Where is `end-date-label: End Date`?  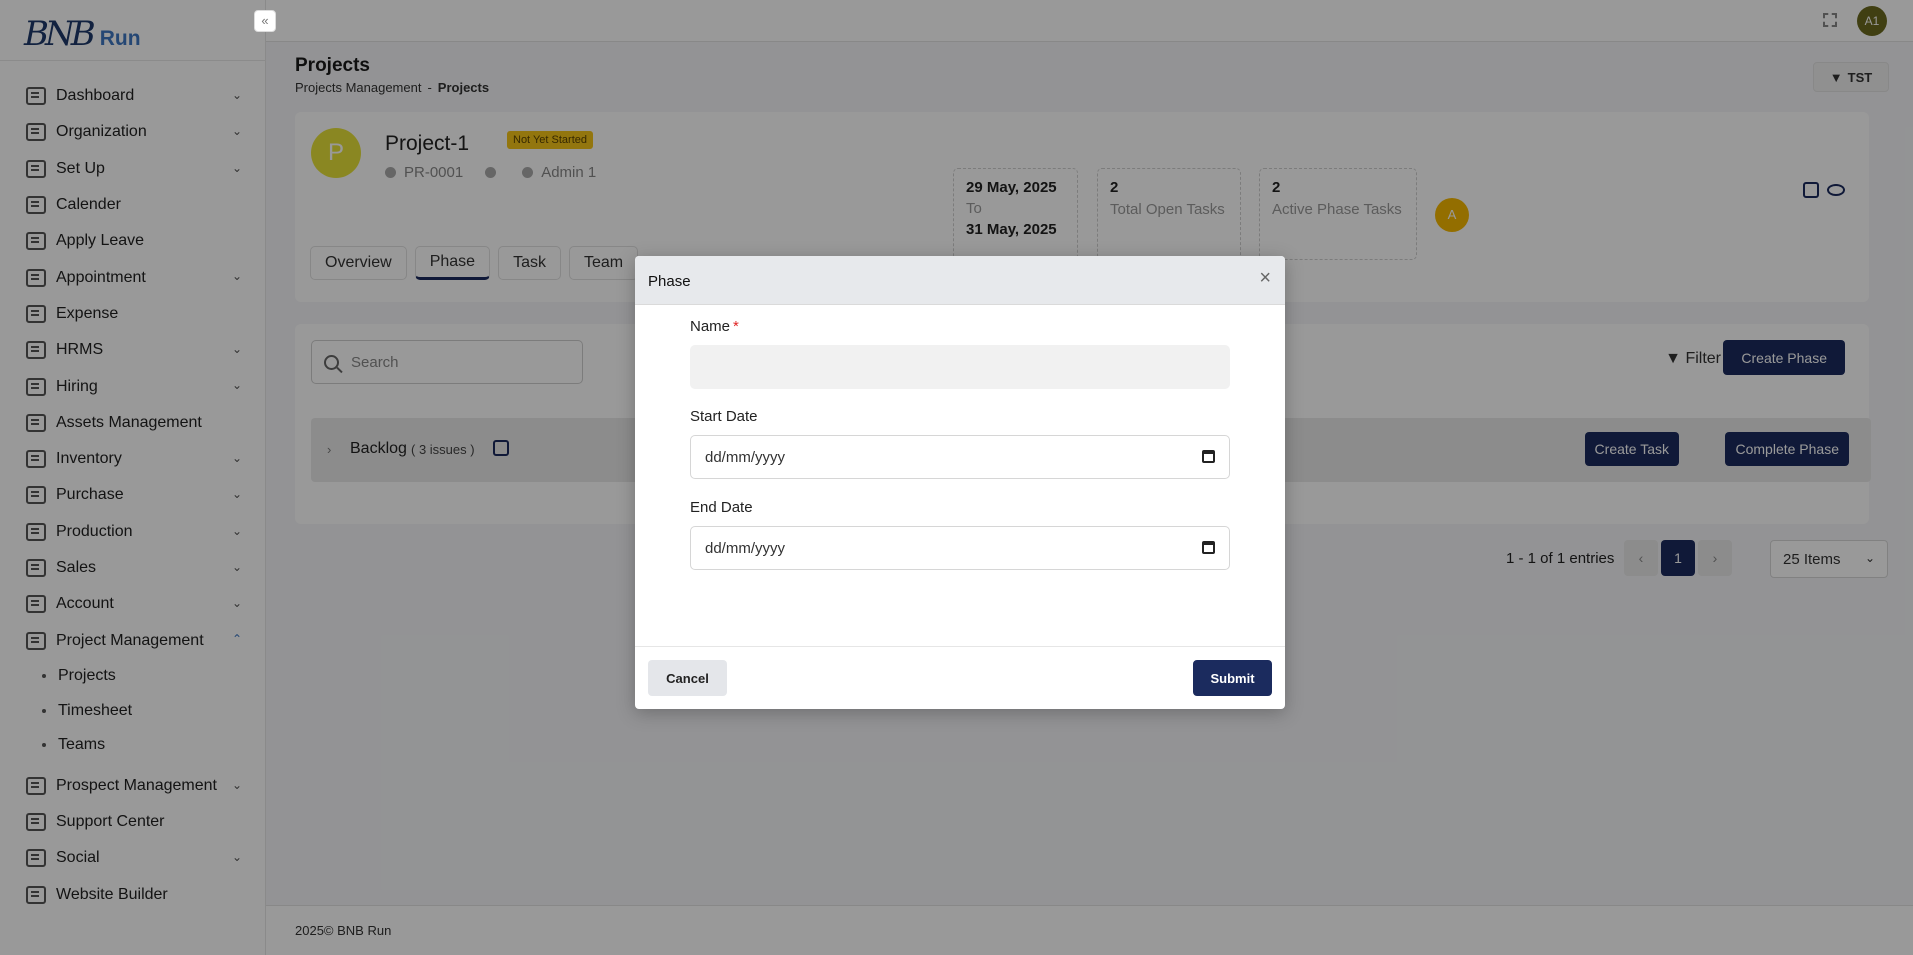 end-date-label: End Date is located at coordinates (721, 507).